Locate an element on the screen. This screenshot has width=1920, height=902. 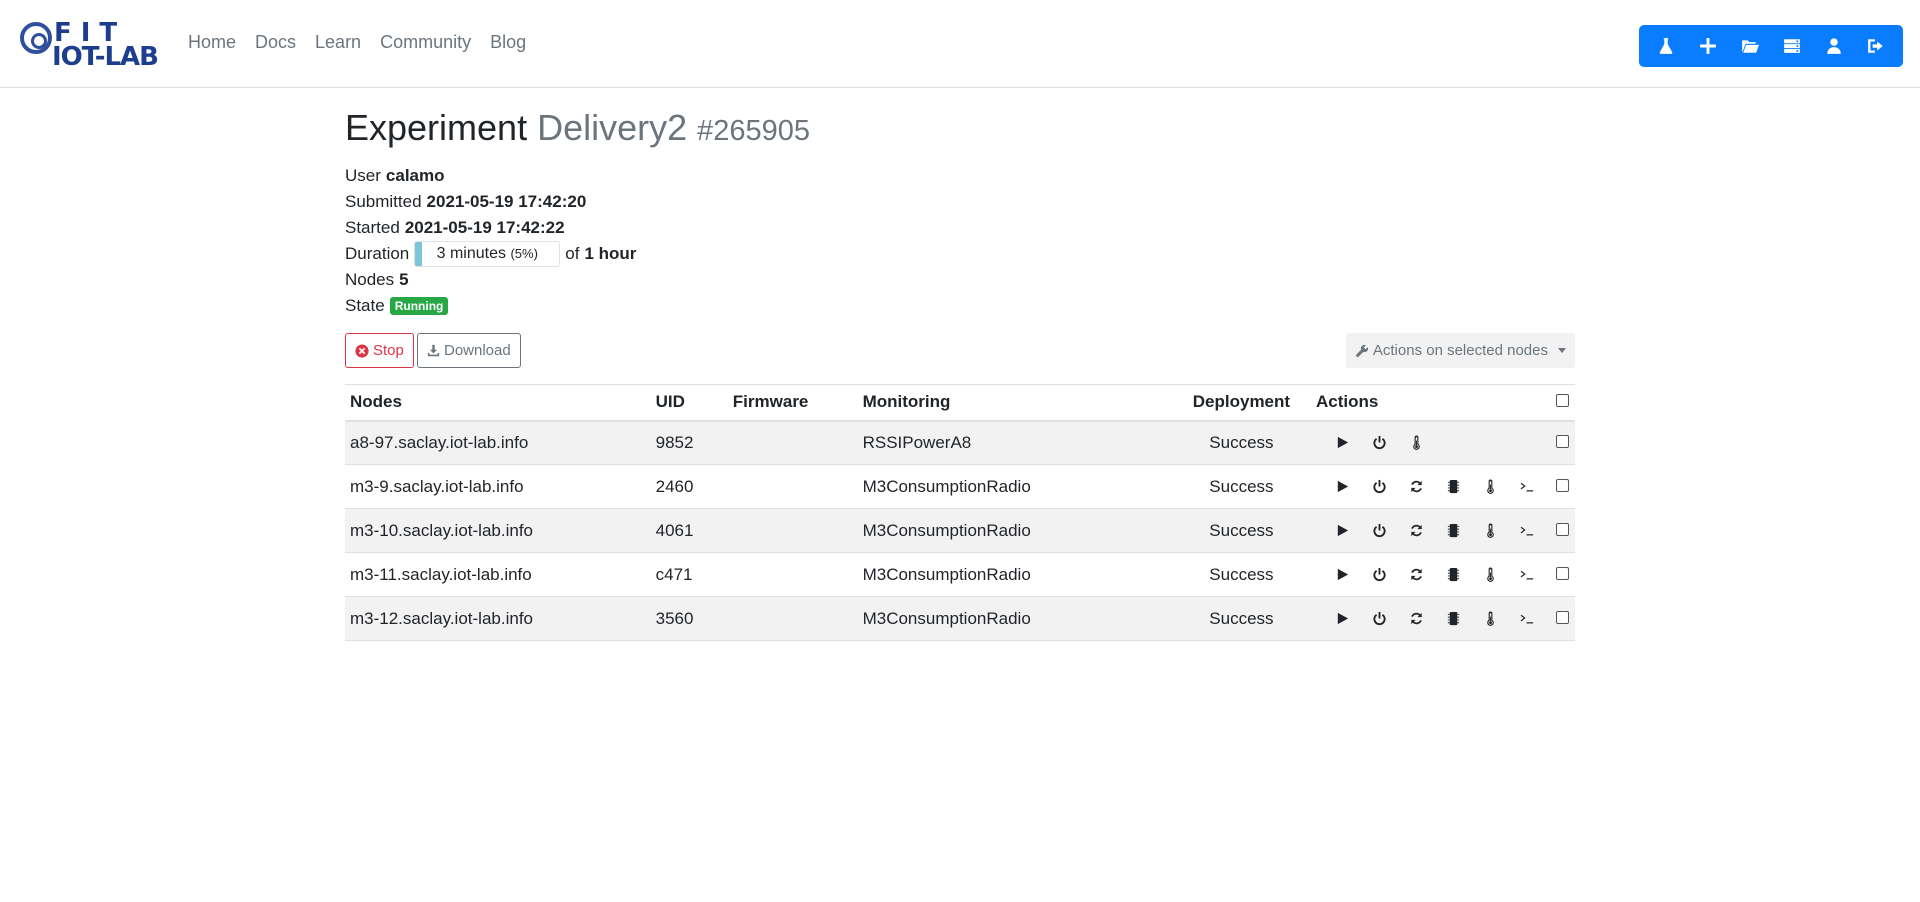
folder-open-icon is located at coordinates (1750, 46).